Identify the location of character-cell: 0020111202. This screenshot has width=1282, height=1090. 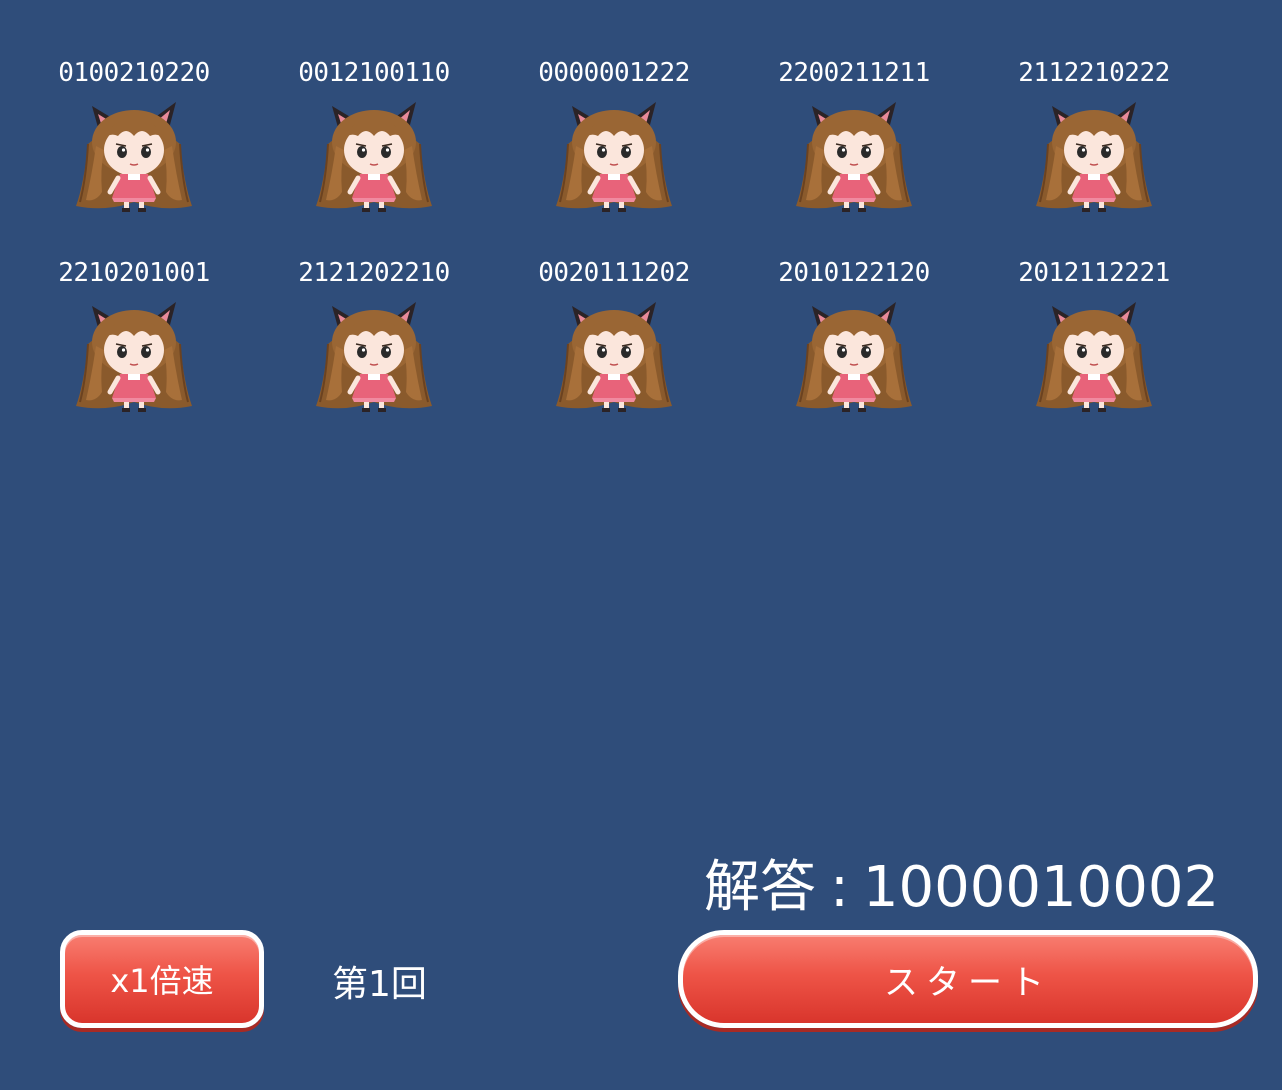
(654, 358).